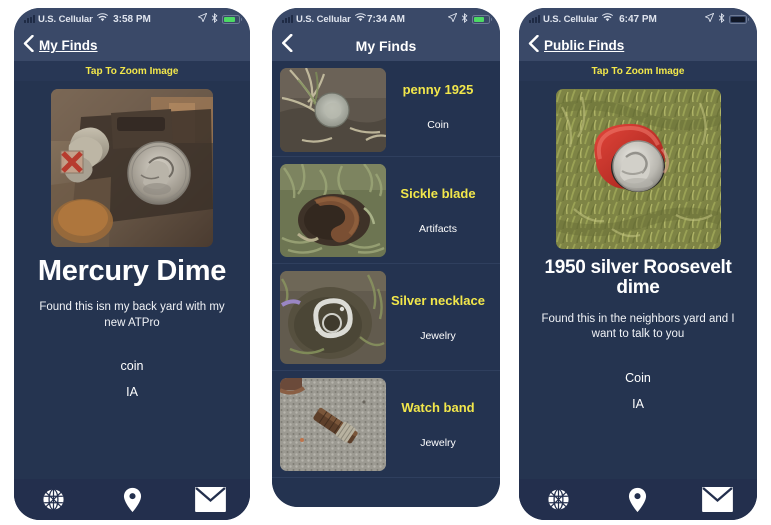  What do you see at coordinates (638, 277) in the screenshot?
I see `find-title: 1950 silver Roosevelt dime` at bounding box center [638, 277].